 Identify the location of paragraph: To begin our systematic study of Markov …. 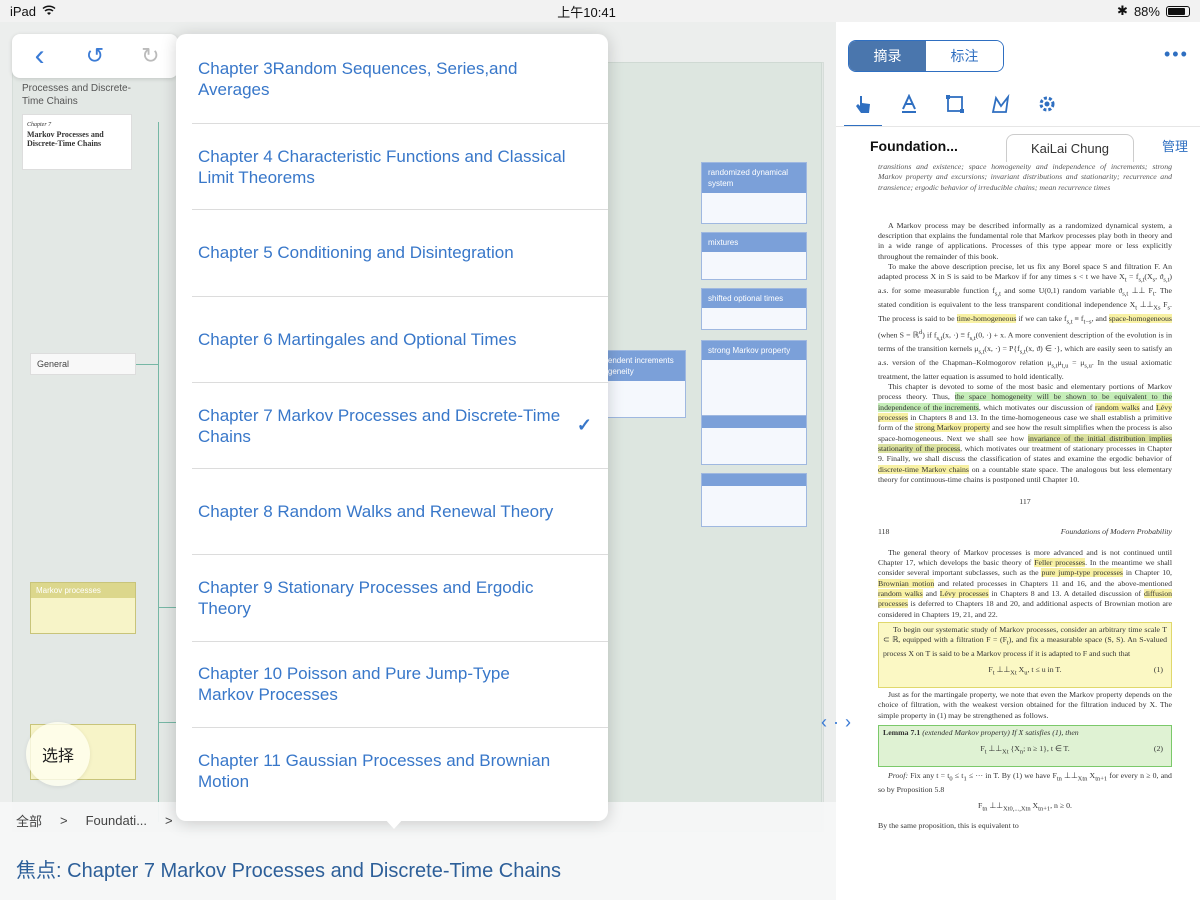
(1025, 641).